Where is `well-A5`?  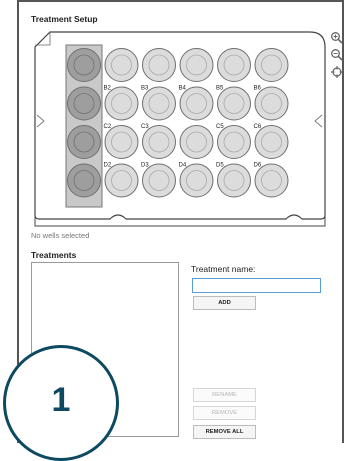
well-A5 is located at coordinates (234, 65).